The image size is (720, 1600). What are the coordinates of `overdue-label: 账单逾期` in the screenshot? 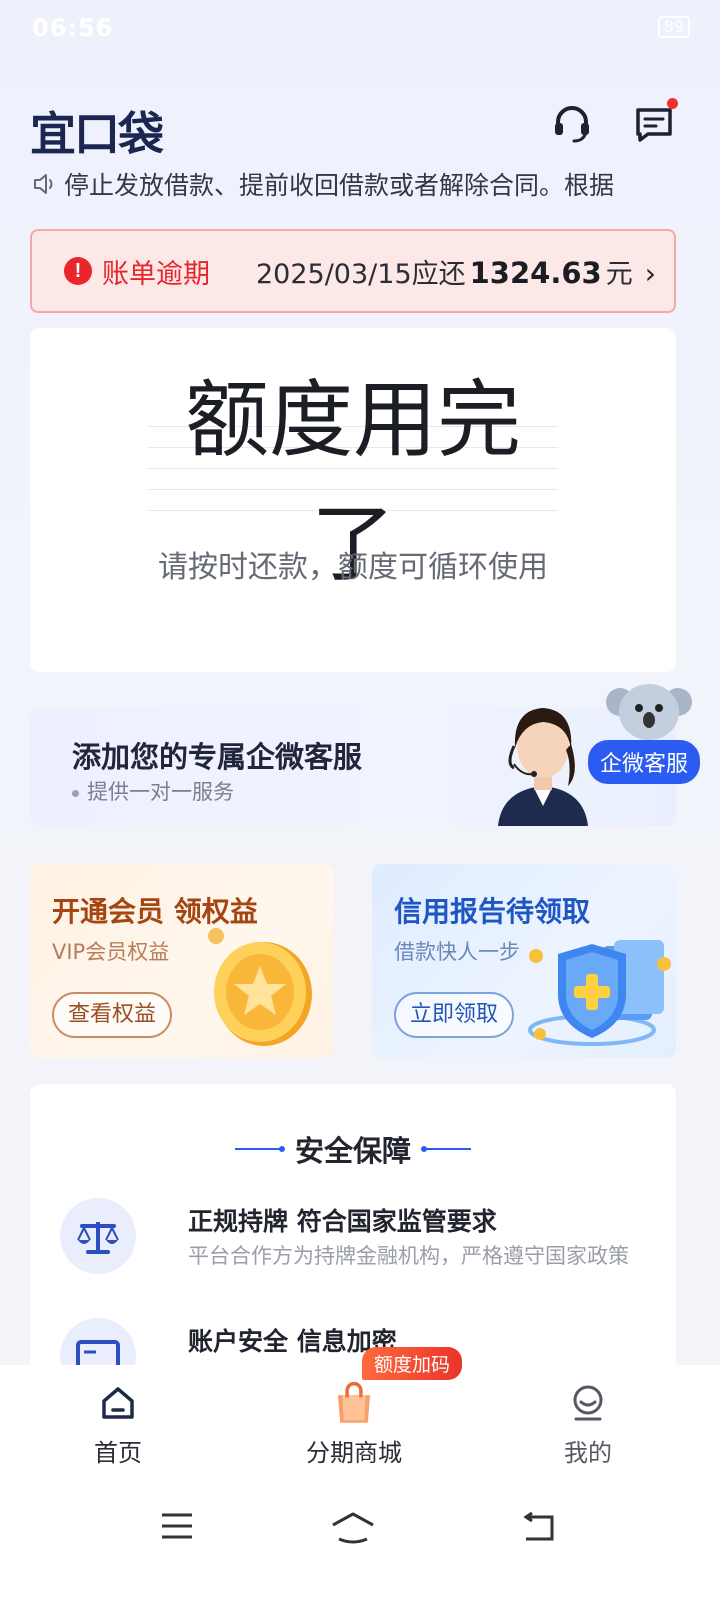 It's located at (156, 274).